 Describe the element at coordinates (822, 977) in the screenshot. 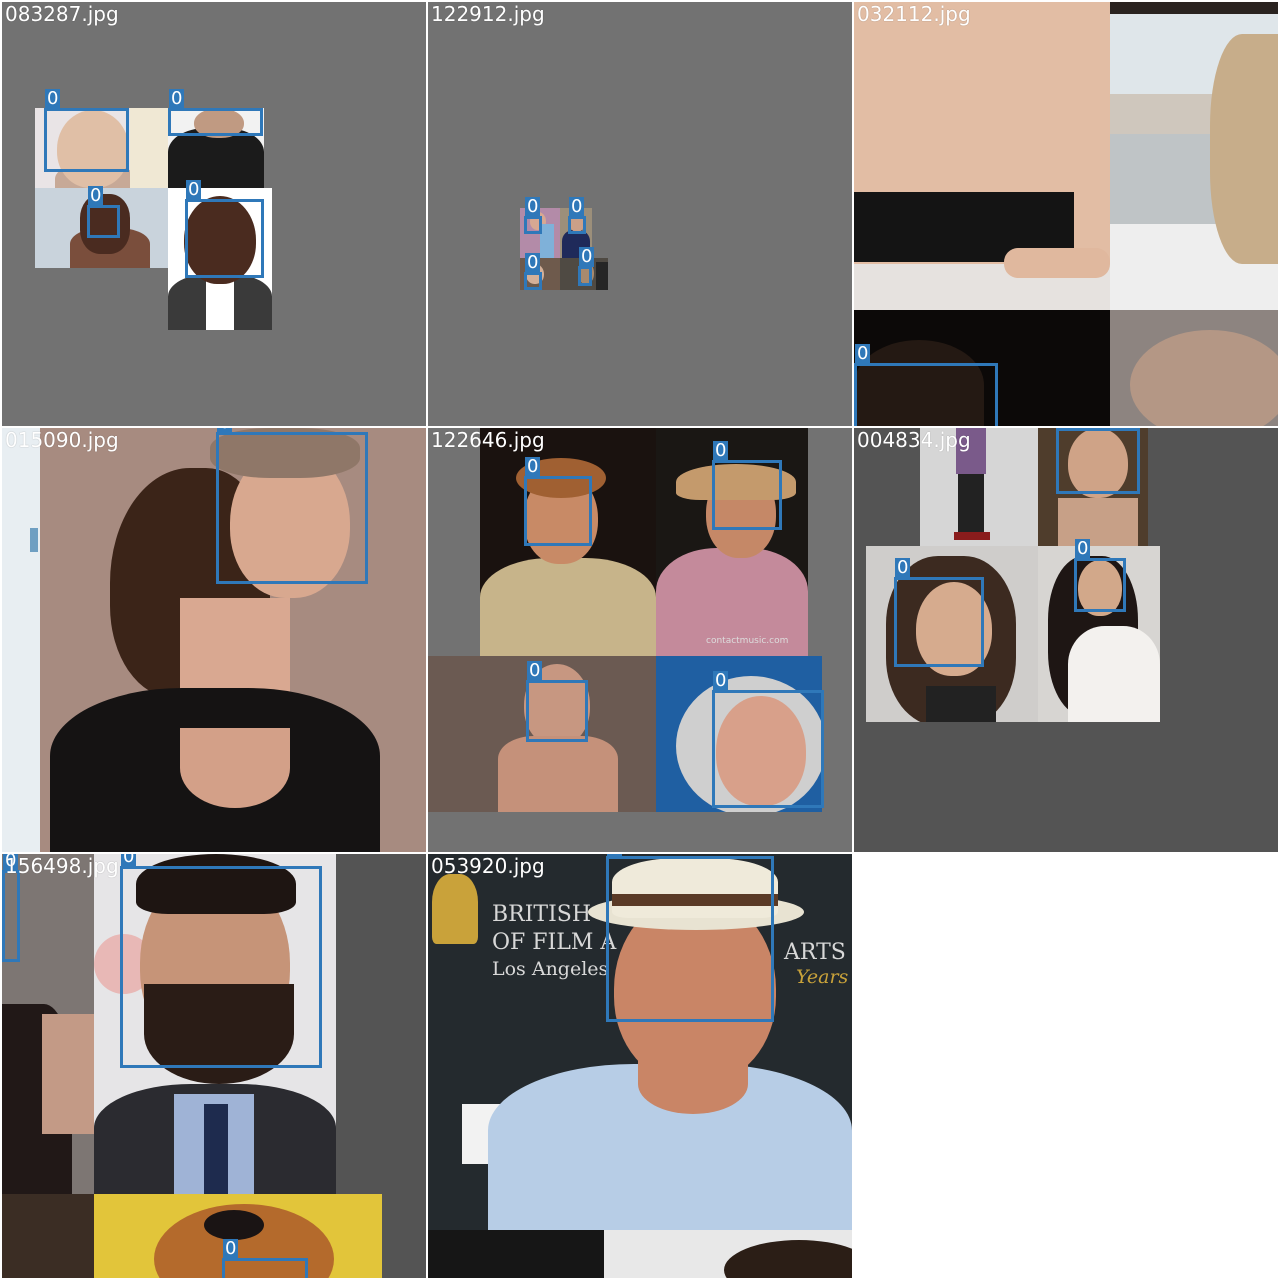

I see `backdrop-text: Years` at that location.